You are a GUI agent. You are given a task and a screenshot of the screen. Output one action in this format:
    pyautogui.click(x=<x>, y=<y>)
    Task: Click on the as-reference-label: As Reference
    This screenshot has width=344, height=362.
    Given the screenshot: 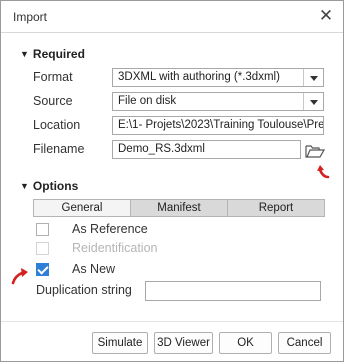 What is the action you would take?
    pyautogui.click(x=110, y=229)
    